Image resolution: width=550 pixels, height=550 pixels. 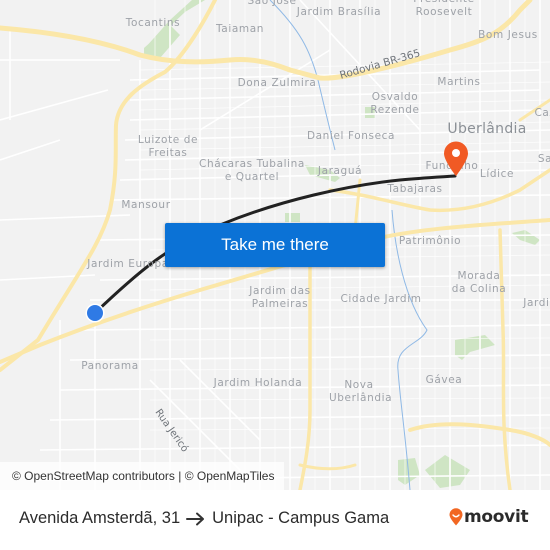 I want to click on place-label-nova-uberlandia: Nova Uberlândia, so click(x=361, y=391).